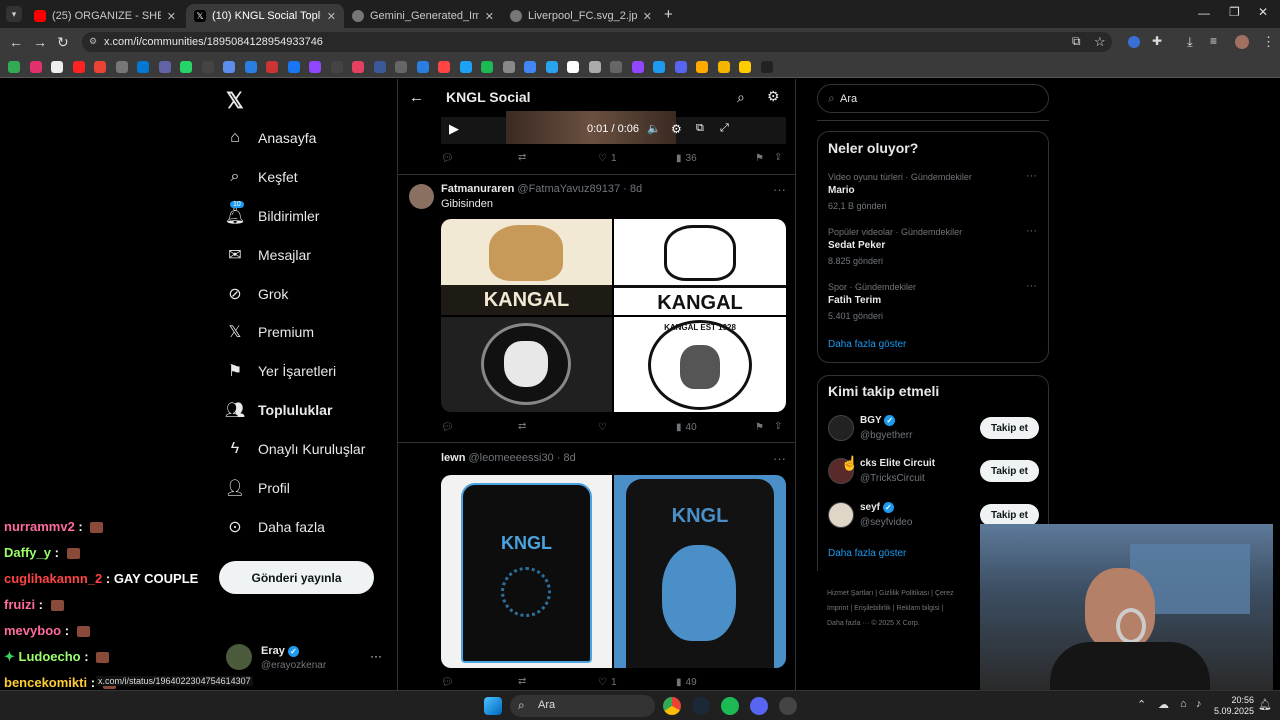 The width and height of the screenshot is (1280, 720). Describe the element at coordinates (654, 128) in the screenshot. I see `volume-icon: 🔈` at that location.